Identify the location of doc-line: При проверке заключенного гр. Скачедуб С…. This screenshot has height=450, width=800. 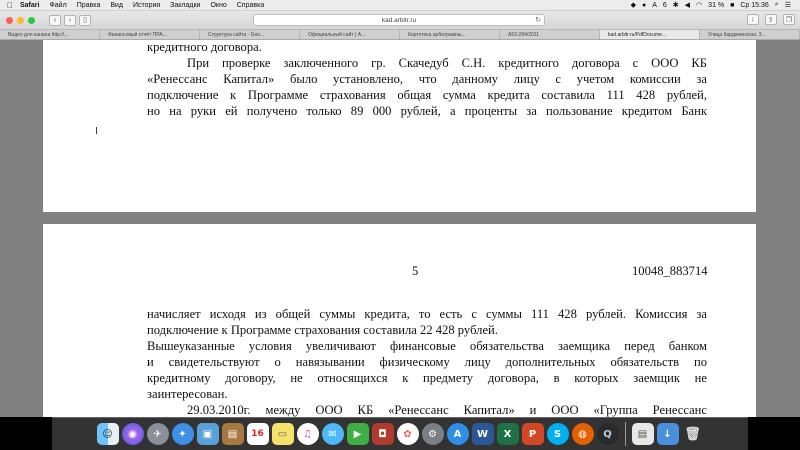
(447, 63).